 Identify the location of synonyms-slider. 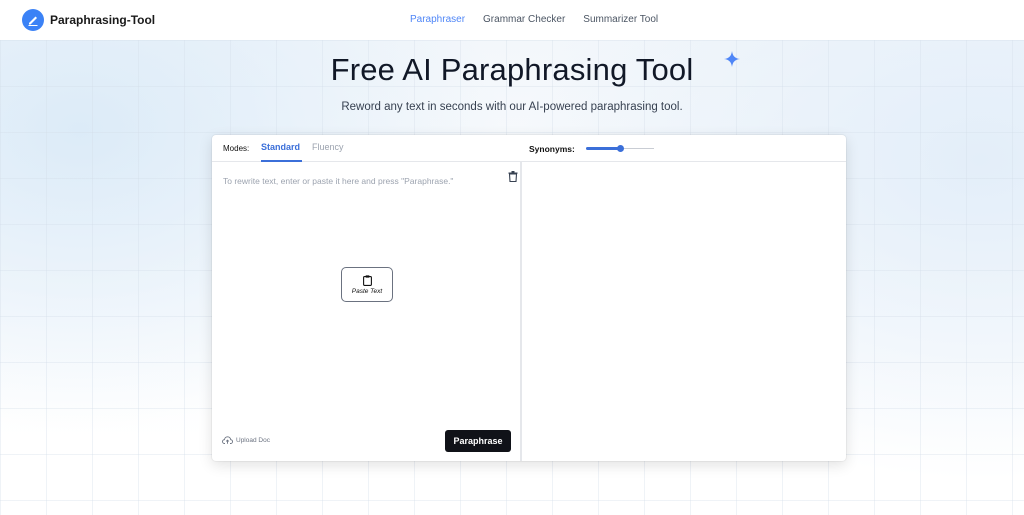
(620, 148).